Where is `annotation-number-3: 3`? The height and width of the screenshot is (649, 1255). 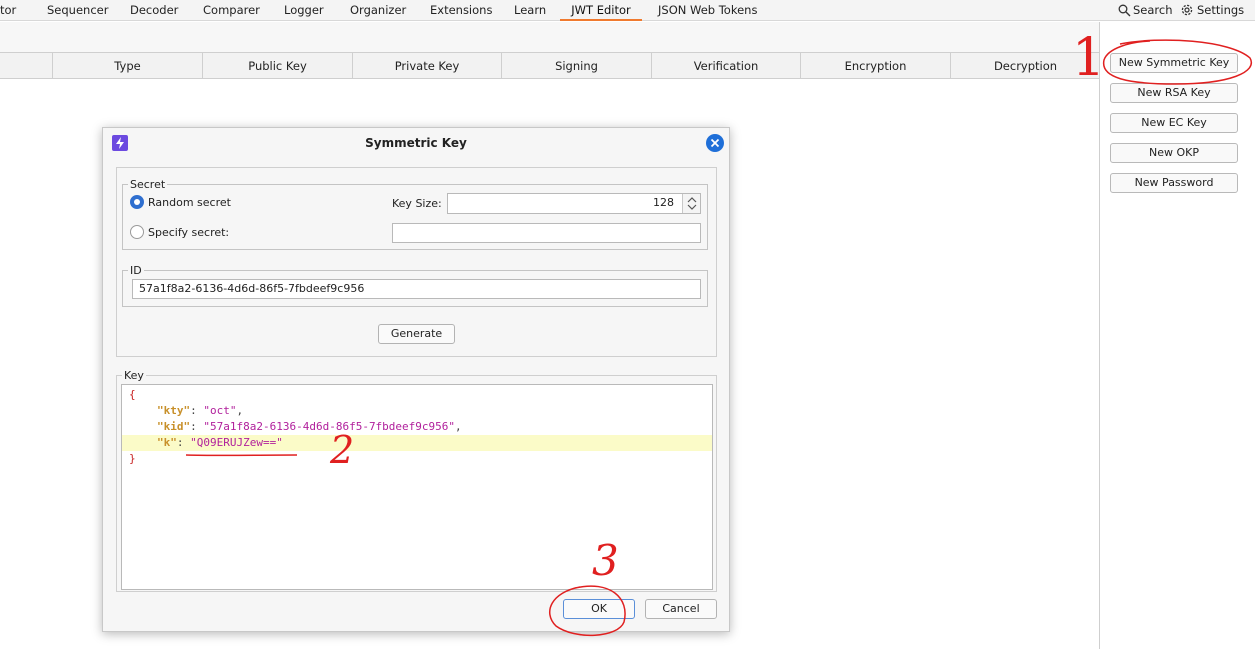
annotation-number-3: 3 is located at coordinates (605, 560).